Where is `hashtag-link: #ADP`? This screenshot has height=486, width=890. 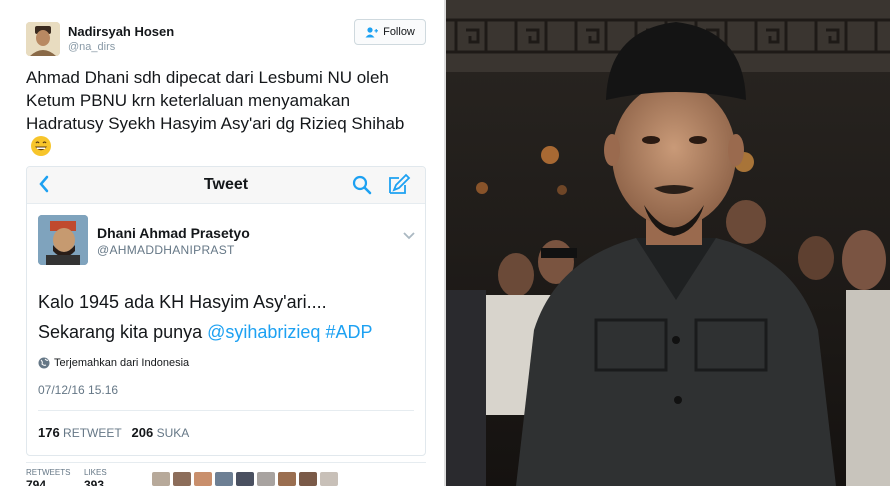 hashtag-link: #ADP is located at coordinates (348, 332).